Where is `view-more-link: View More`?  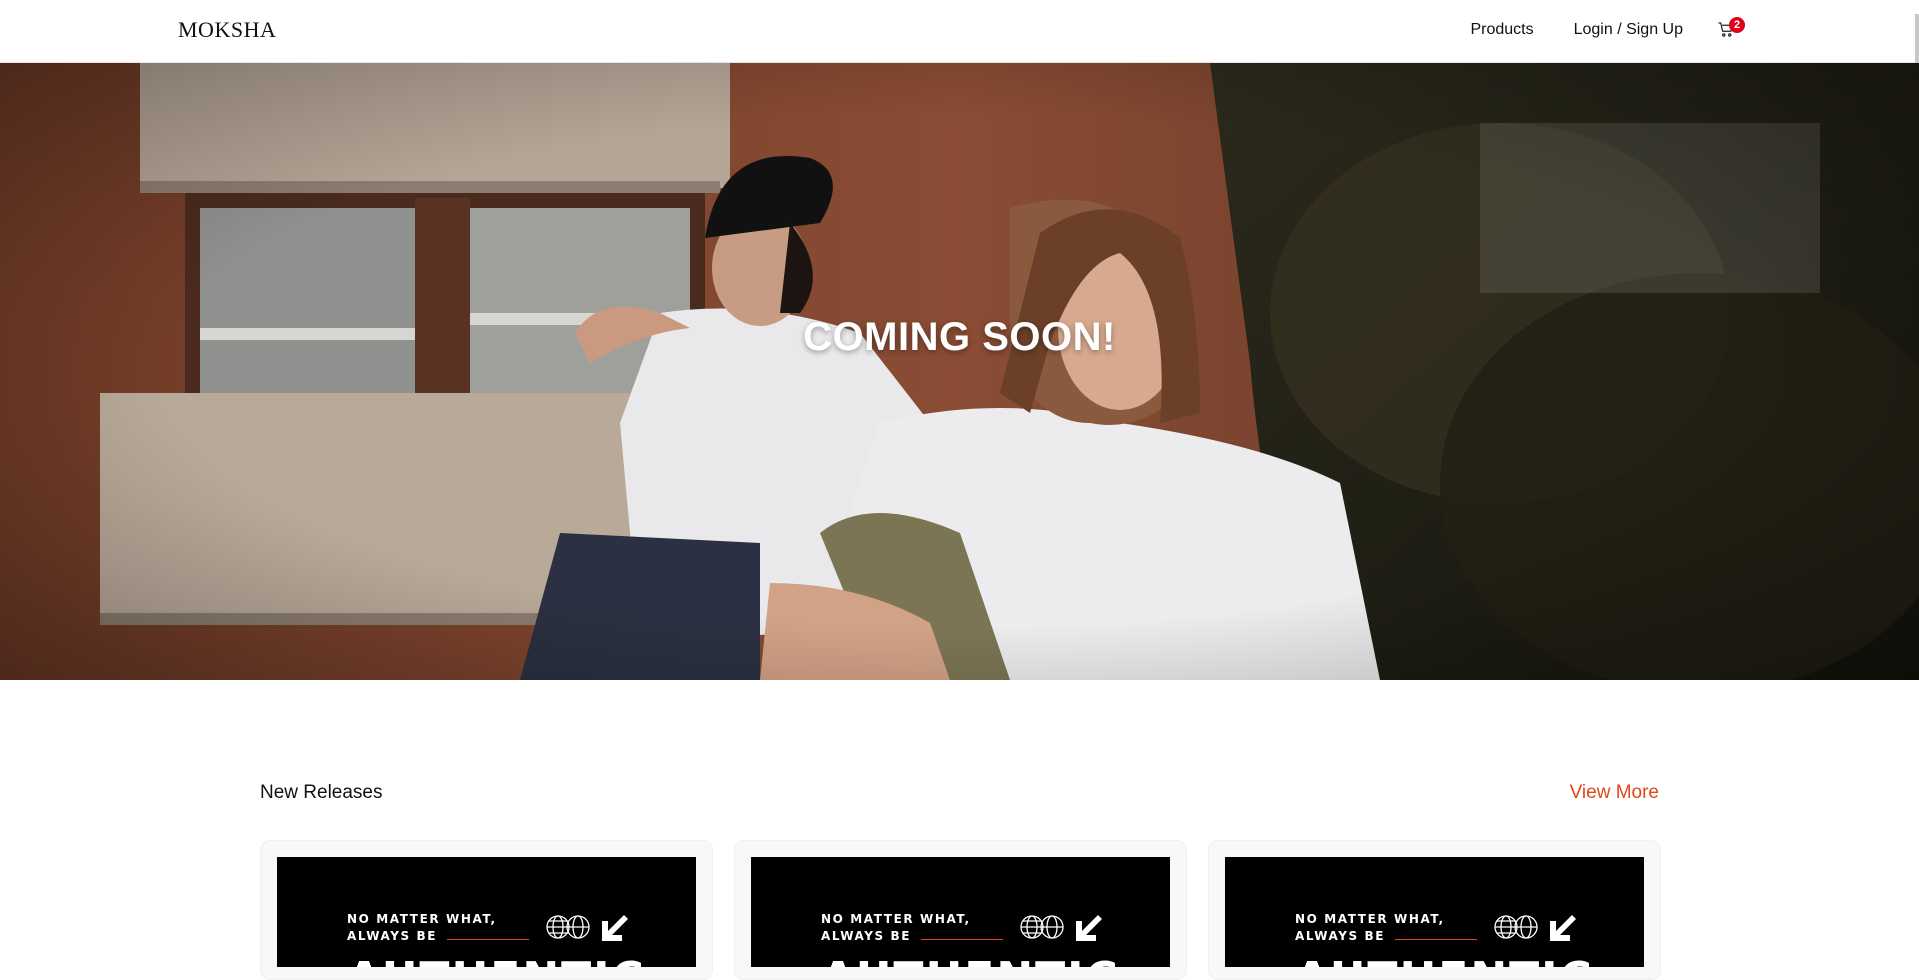
view-more-link: View More is located at coordinates (1614, 793).